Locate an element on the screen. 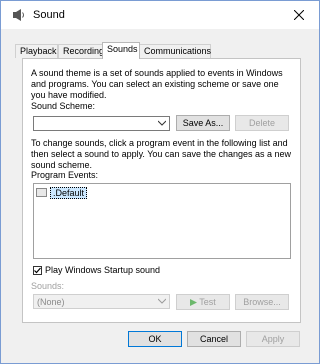 The height and width of the screenshot is (364, 320). close-icon is located at coordinates (299, 15).